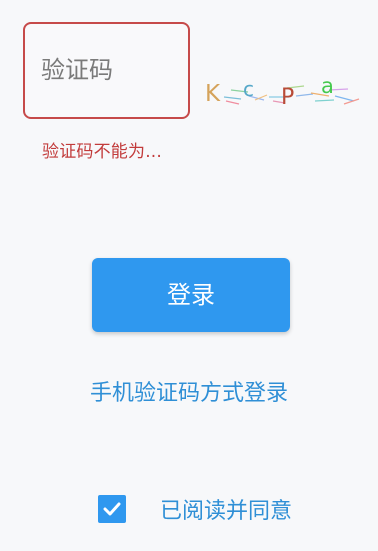  I want to click on svg-text: K, so click(213, 94).